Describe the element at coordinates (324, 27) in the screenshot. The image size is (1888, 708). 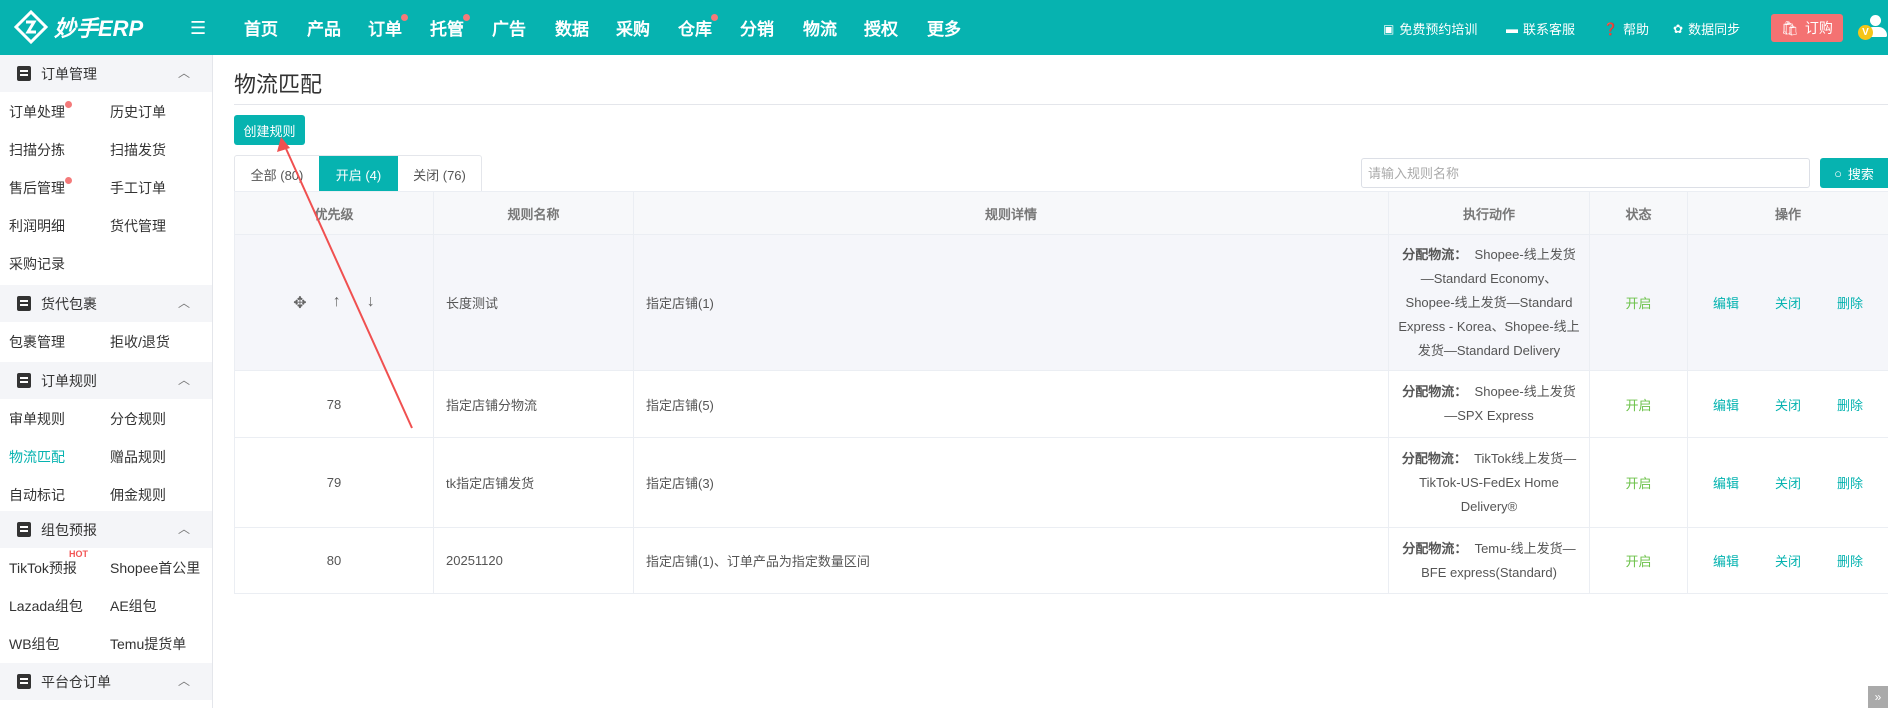
I see `nav-item-1: 产品` at that location.